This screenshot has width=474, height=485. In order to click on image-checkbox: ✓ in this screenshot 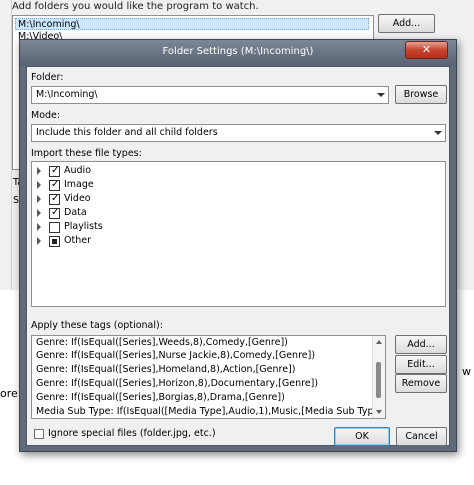, I will do `click(54, 185)`.